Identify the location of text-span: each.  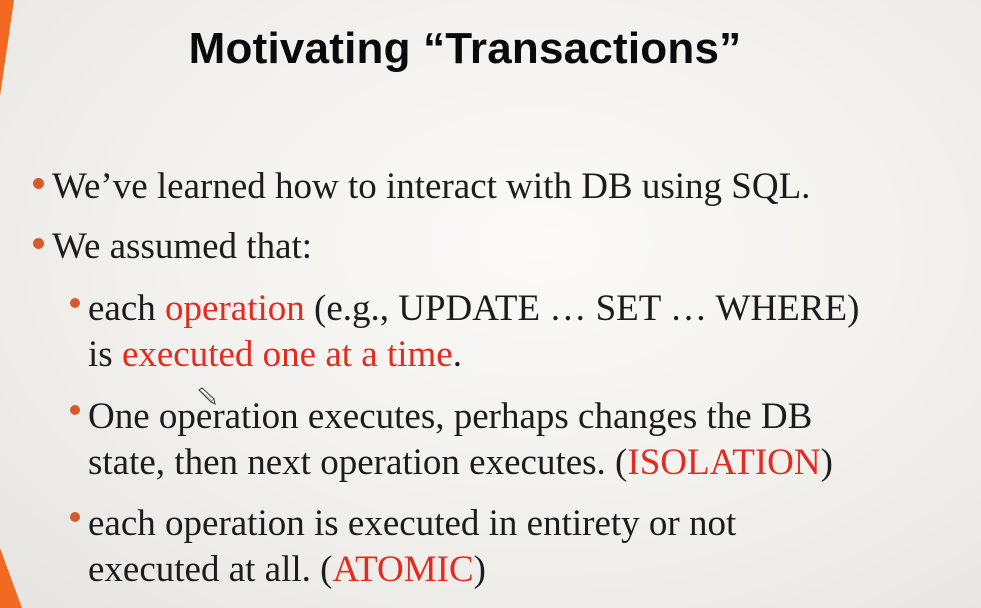
(127, 308).